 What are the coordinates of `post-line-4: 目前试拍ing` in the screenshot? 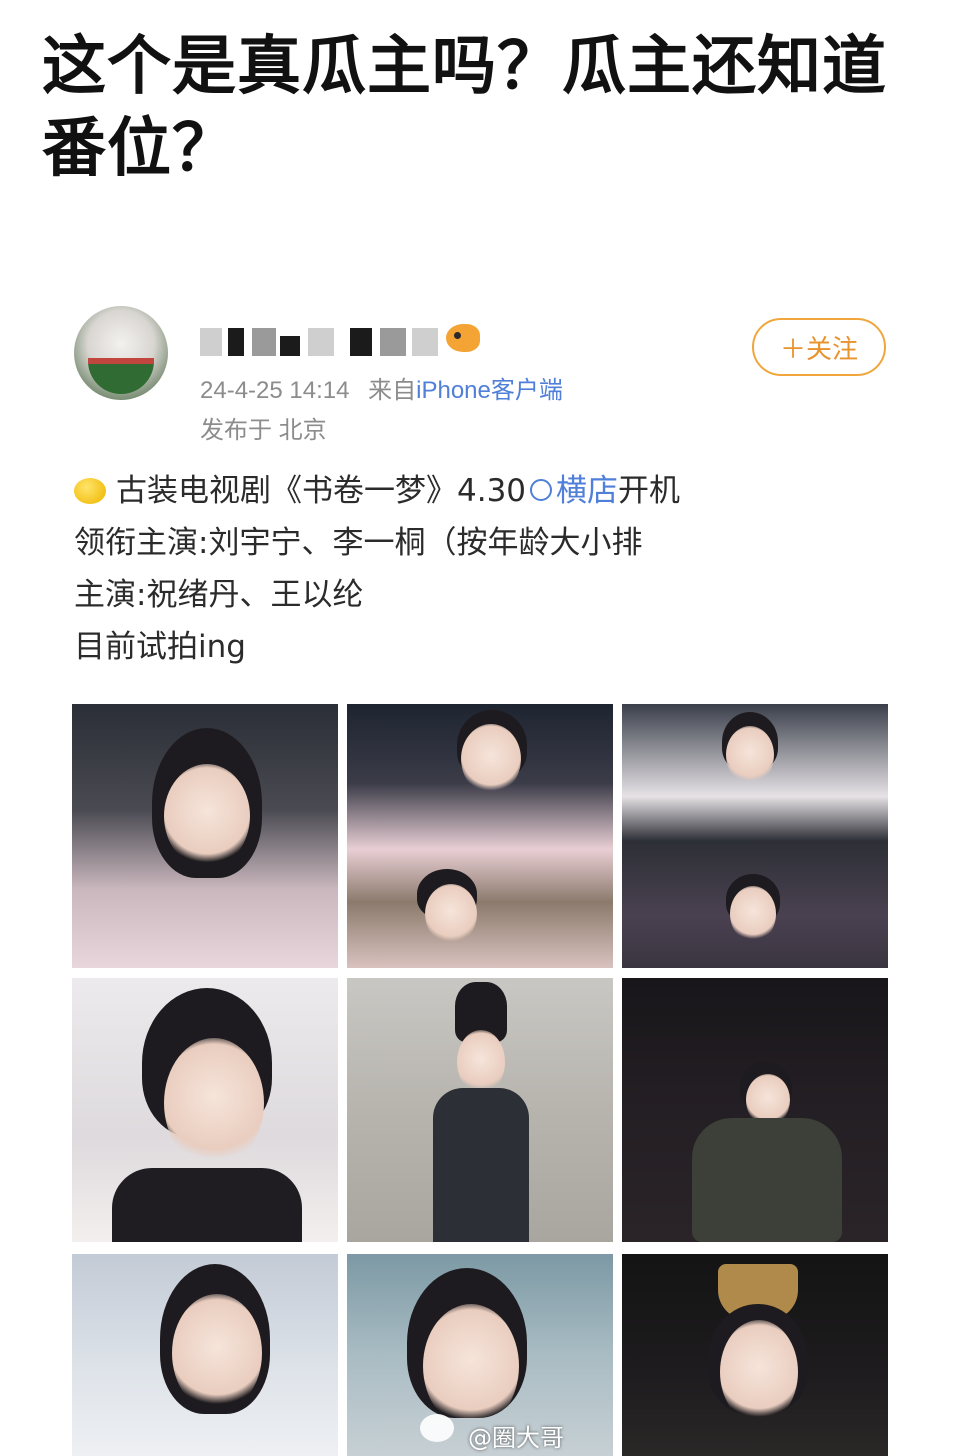 It's located at (160, 647).